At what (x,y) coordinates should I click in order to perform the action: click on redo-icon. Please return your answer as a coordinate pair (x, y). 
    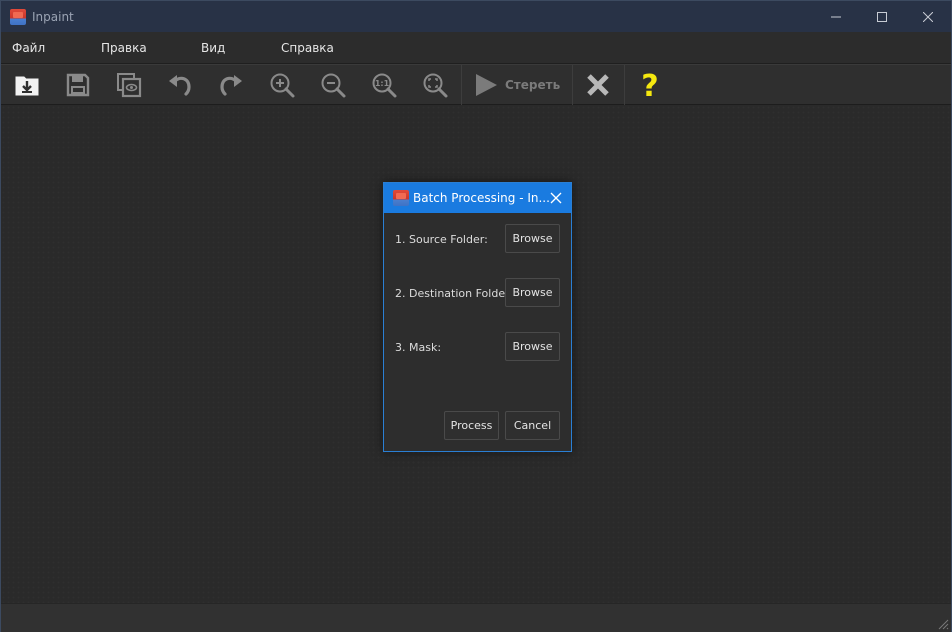
    Looking at the image, I should click on (231, 85).